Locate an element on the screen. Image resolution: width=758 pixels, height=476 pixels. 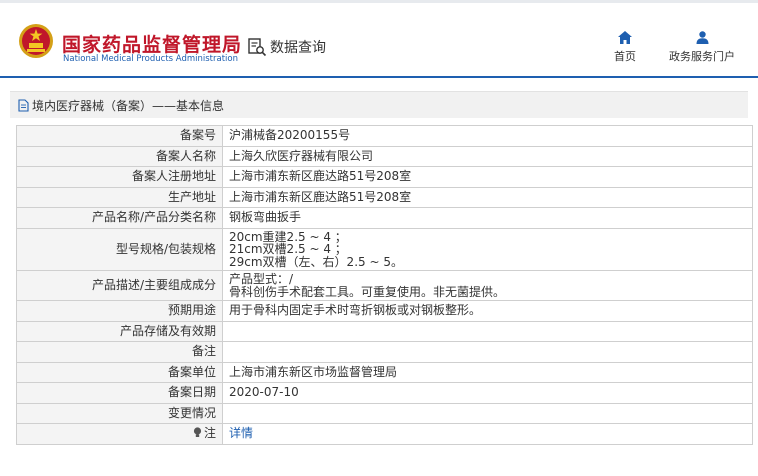
row-label: 备注 is located at coordinates (119, 352).